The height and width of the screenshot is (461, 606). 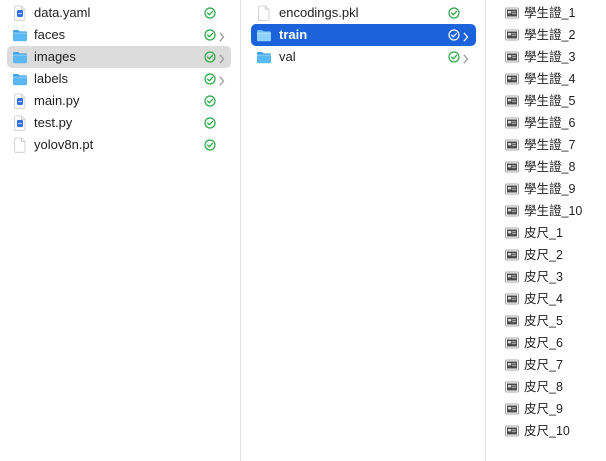 I want to click on item-name: 學生證_5, so click(x=550, y=101).